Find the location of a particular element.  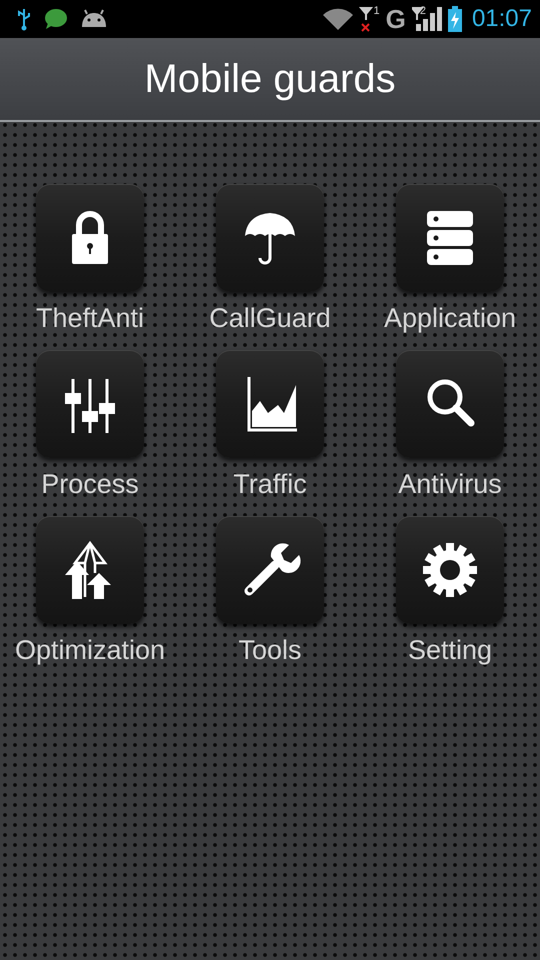

feature-label: TheftAnti is located at coordinates (90, 318).